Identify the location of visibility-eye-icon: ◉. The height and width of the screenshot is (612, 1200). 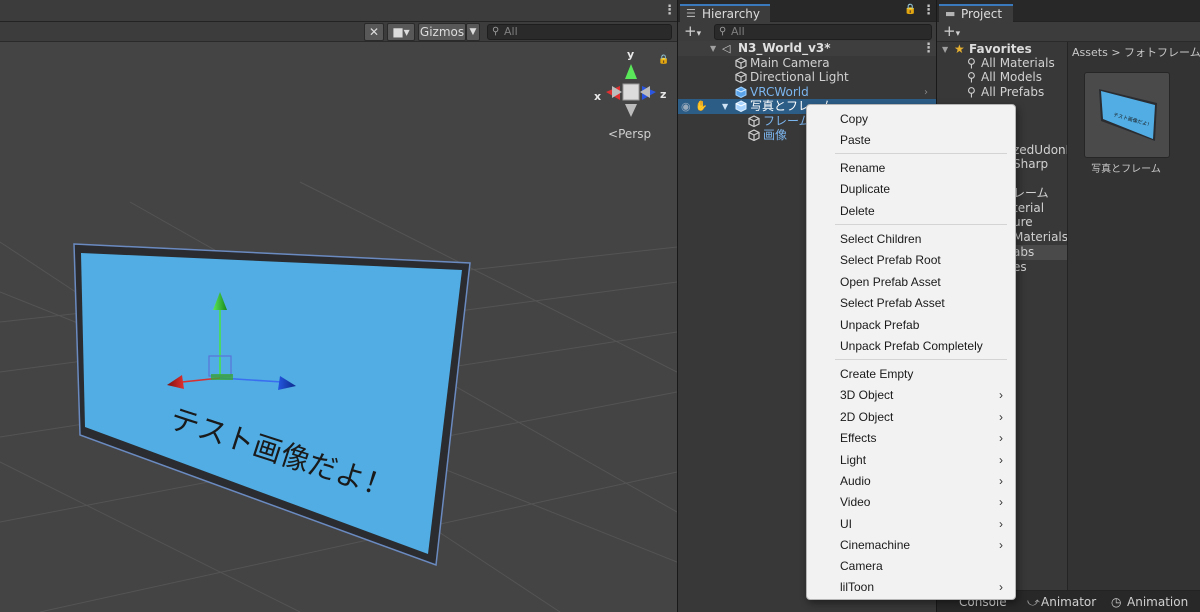
(686, 106).